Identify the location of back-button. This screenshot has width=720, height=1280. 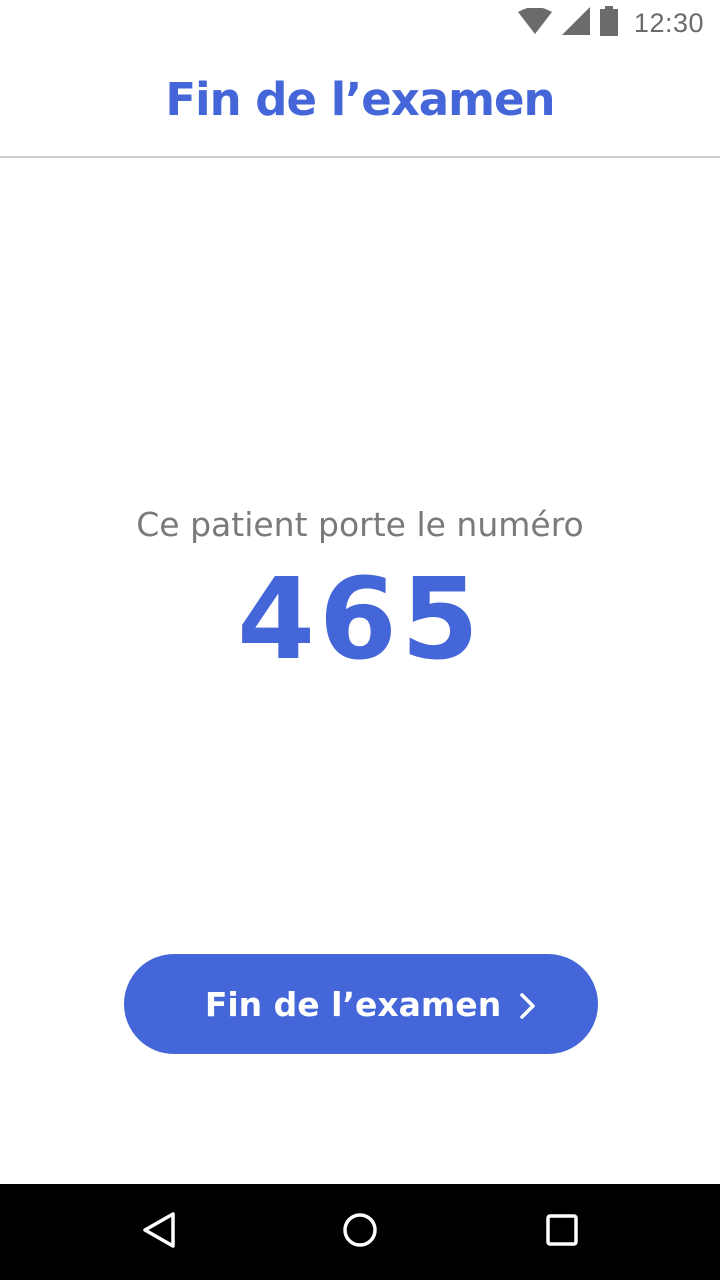
(159, 1232).